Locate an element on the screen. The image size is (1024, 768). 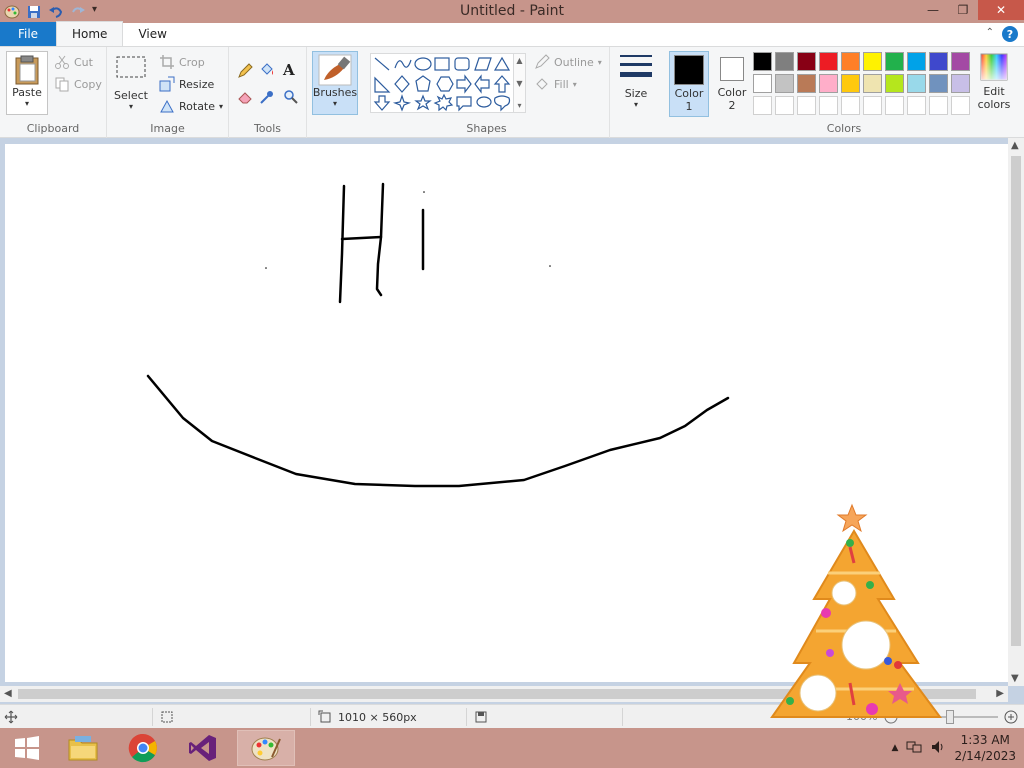
save-icon is located at coordinates (34, 12).